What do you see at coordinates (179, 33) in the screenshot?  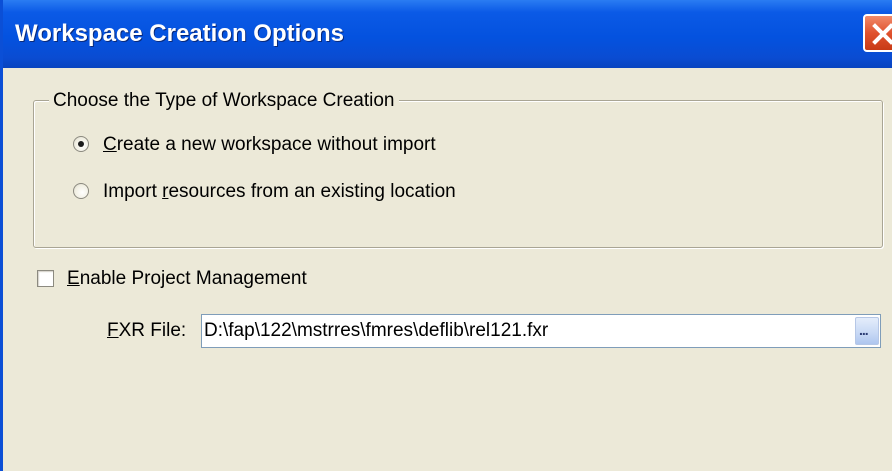 I see `dialog-title: Workspace Creation Options` at bounding box center [179, 33].